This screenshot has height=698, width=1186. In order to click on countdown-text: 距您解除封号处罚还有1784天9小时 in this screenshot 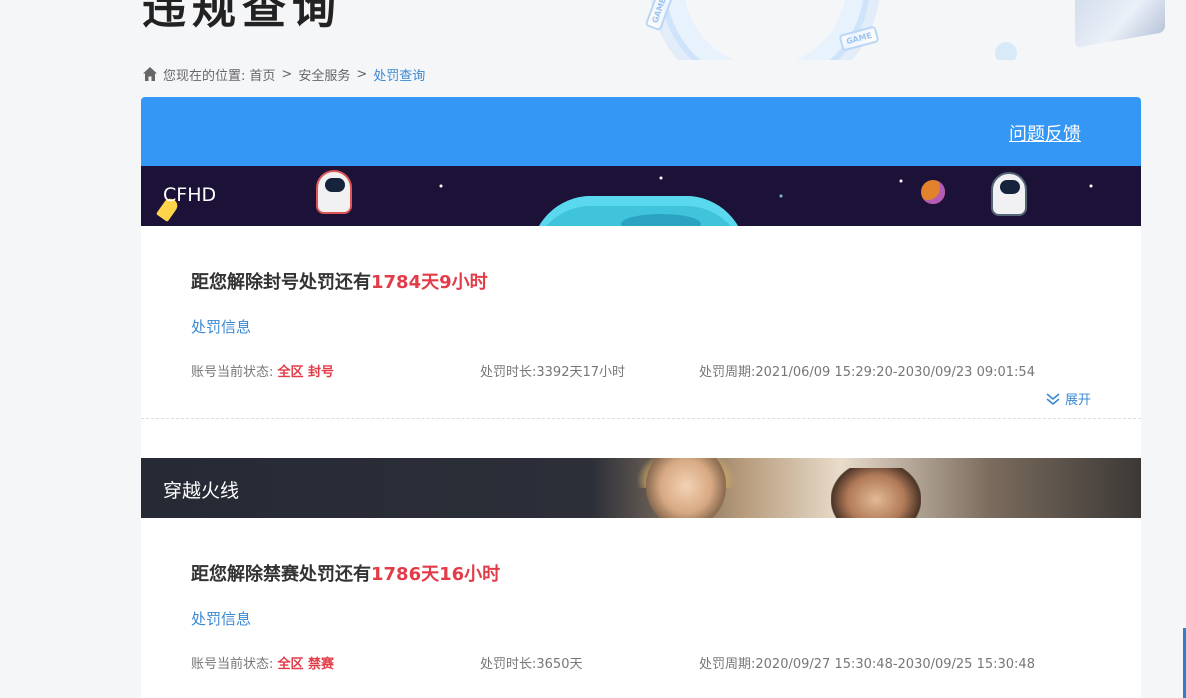, I will do `click(641, 268)`.